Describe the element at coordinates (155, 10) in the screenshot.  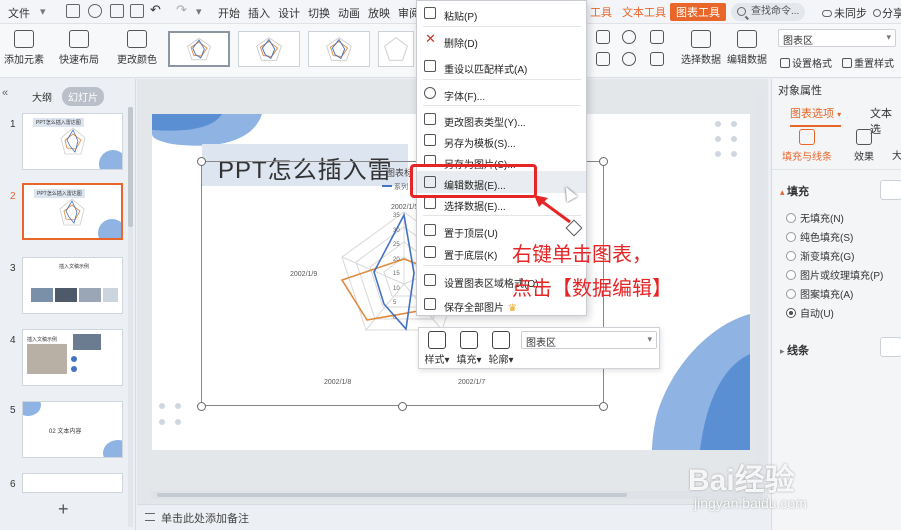
I see `undo-icon: ↶` at that location.